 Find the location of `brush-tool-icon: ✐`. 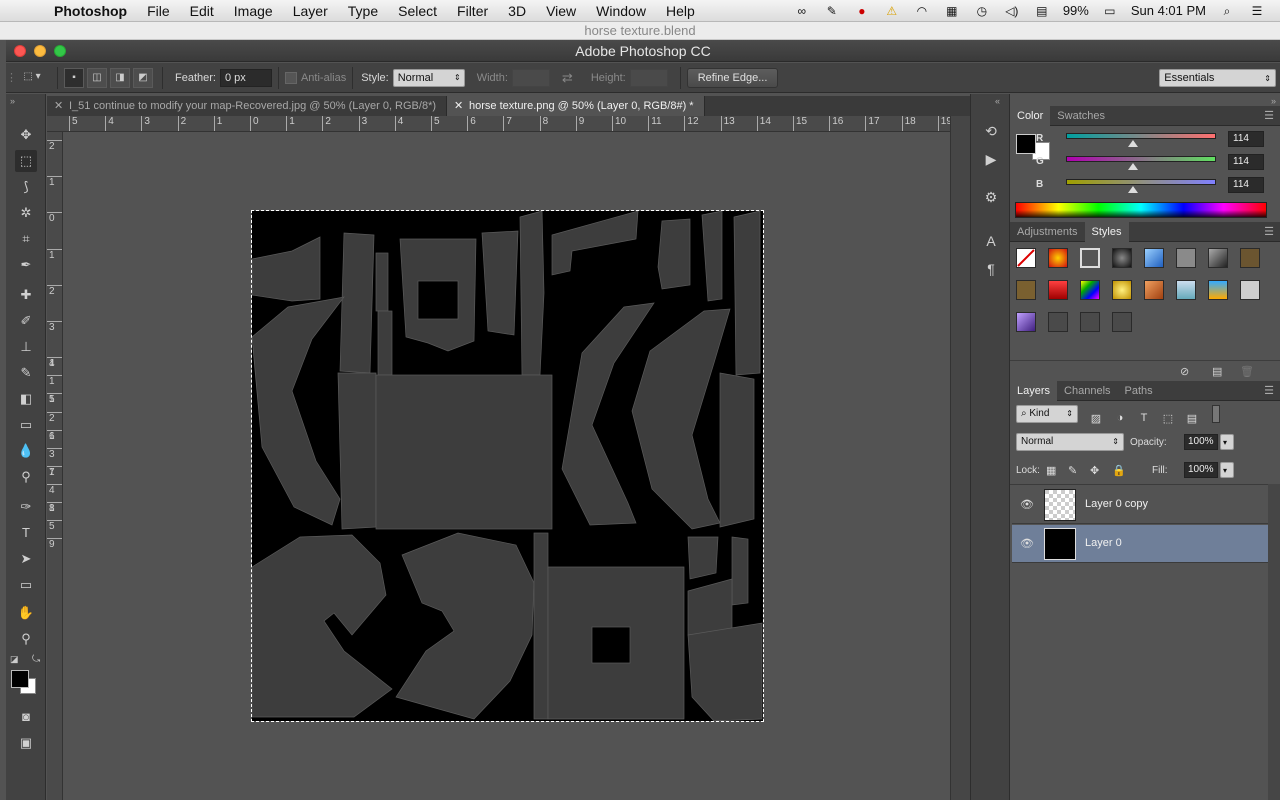

brush-tool-icon: ✐ is located at coordinates (26, 321).